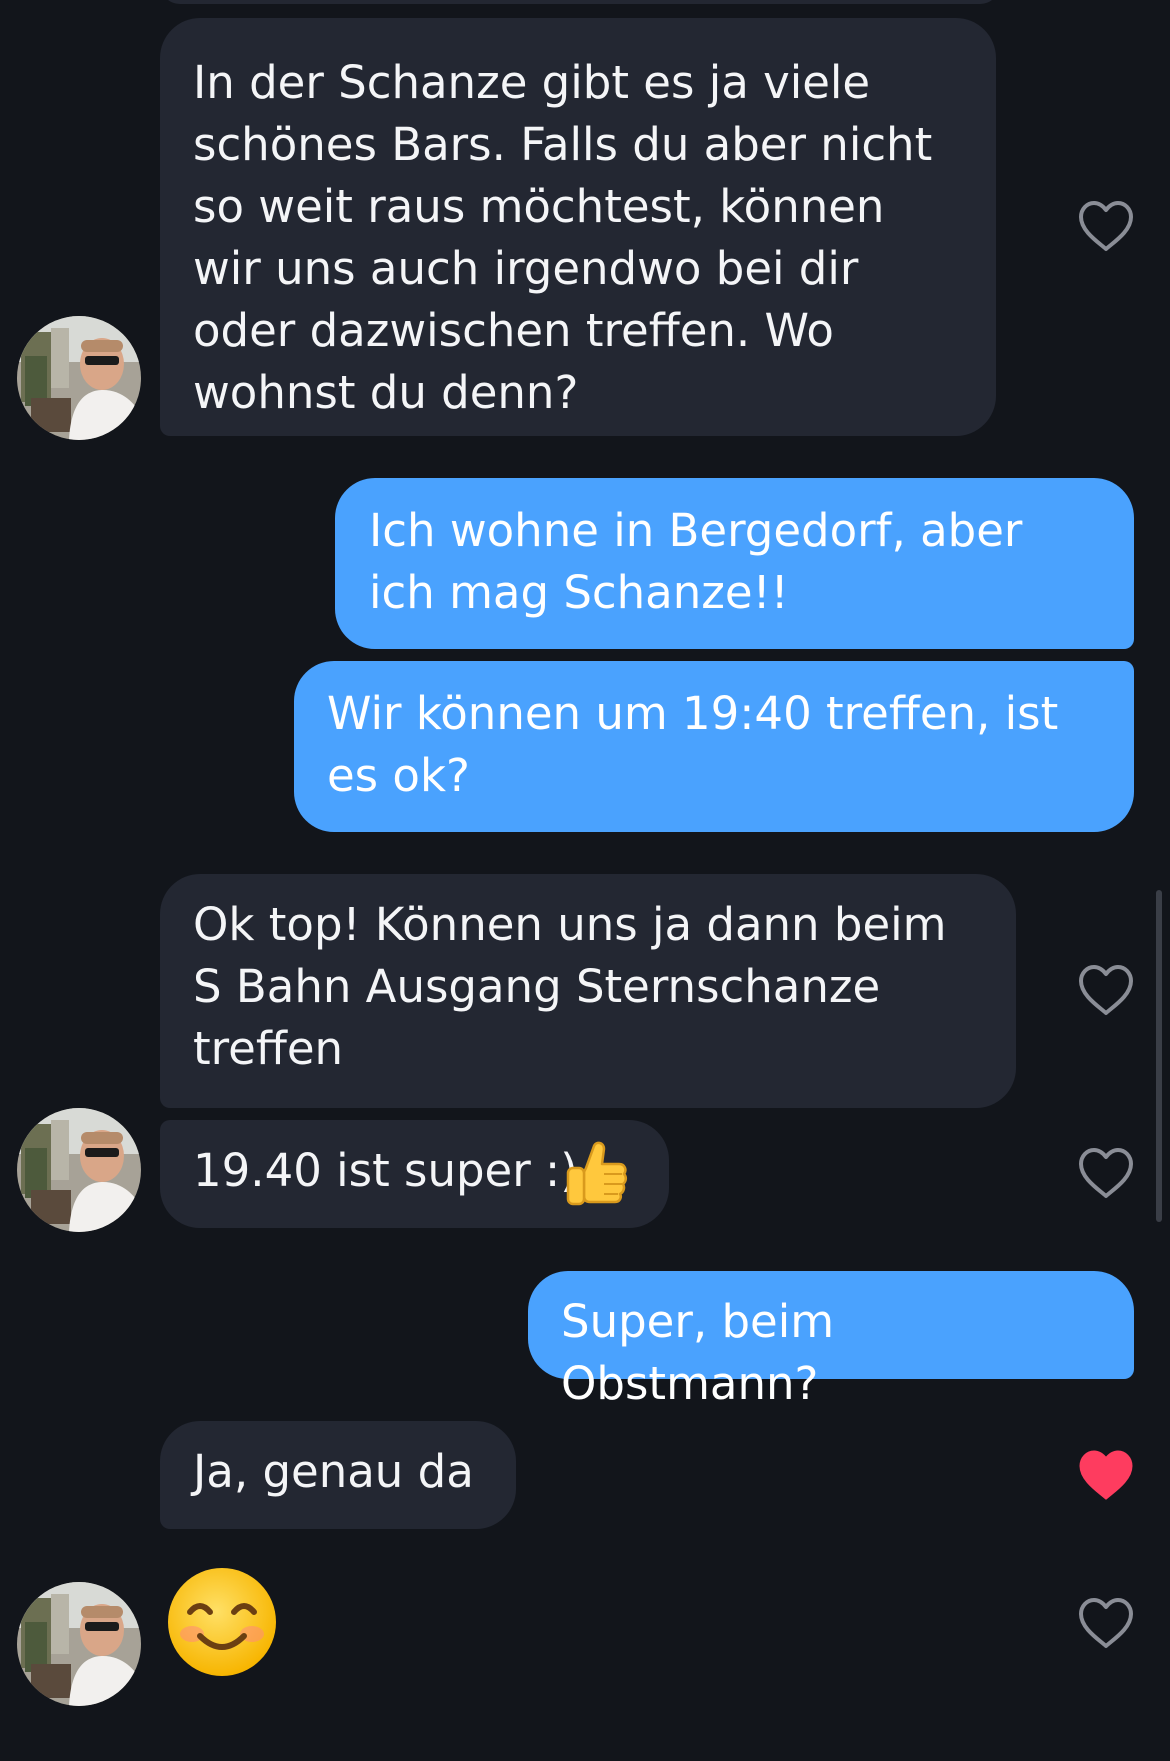  What do you see at coordinates (385, 1170) in the screenshot?
I see `message-text: 19.40 ist super :)` at bounding box center [385, 1170].